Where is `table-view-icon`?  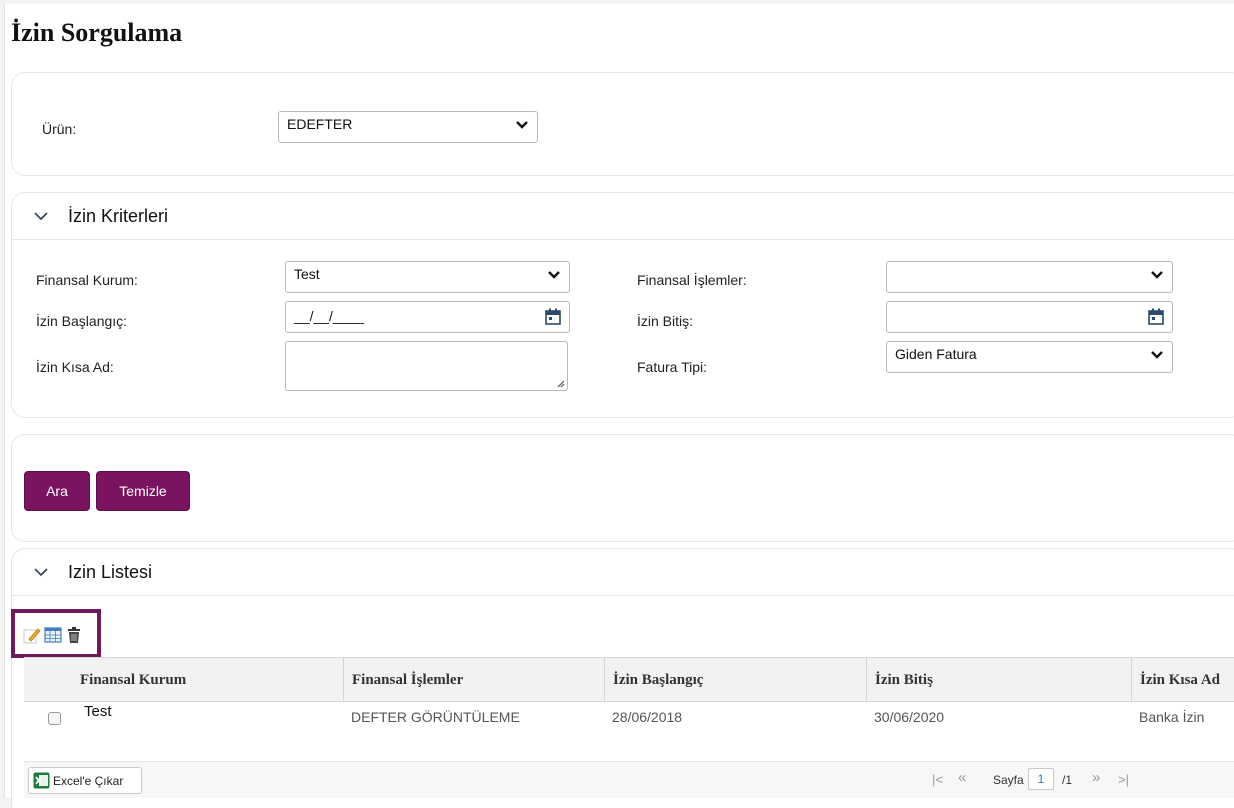 table-view-icon is located at coordinates (53, 635).